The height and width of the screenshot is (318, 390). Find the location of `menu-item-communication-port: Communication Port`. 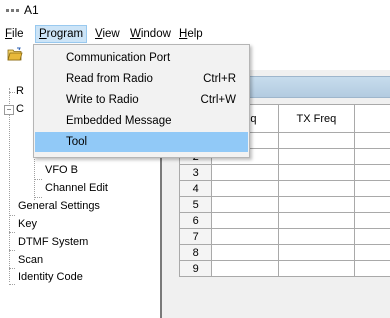

menu-item-communication-port: Communication Port is located at coordinates (141, 58).